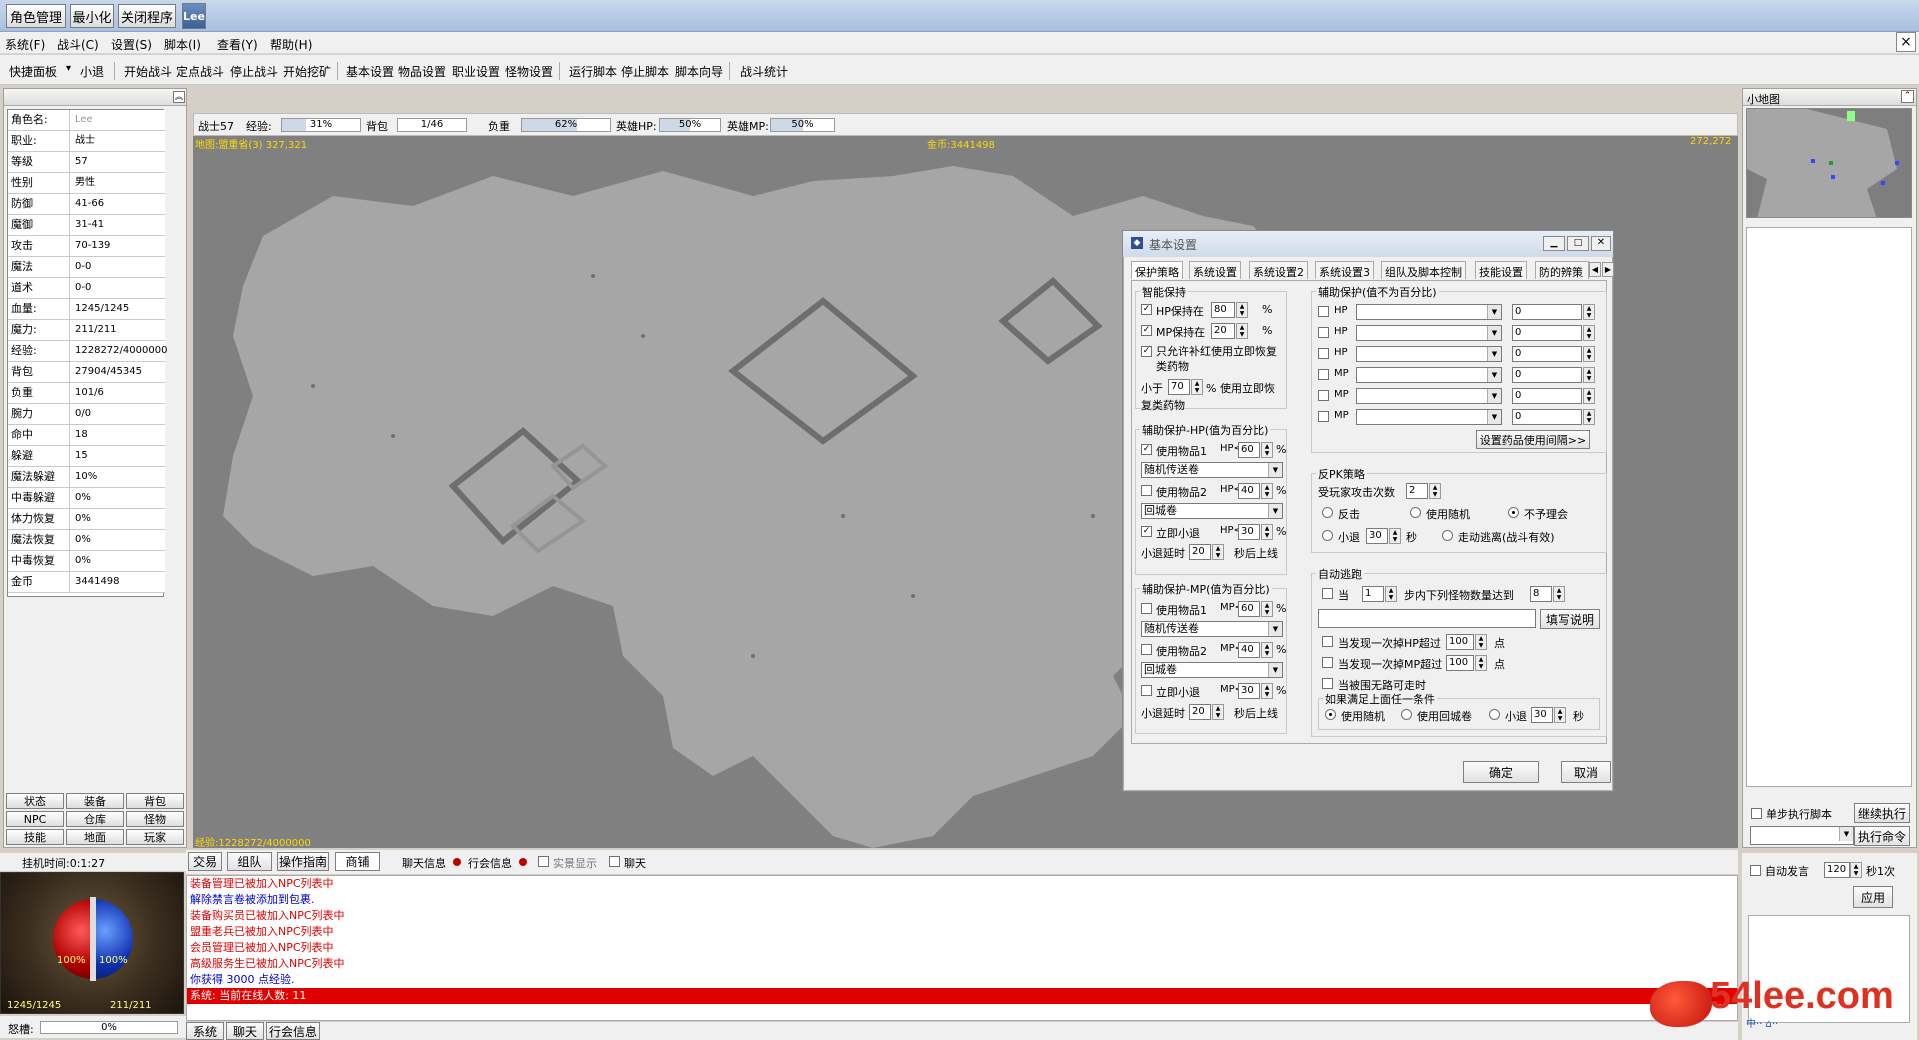  Describe the element at coordinates (36, 16) in the screenshot. I see `role-manage-button: 角色管理` at that location.